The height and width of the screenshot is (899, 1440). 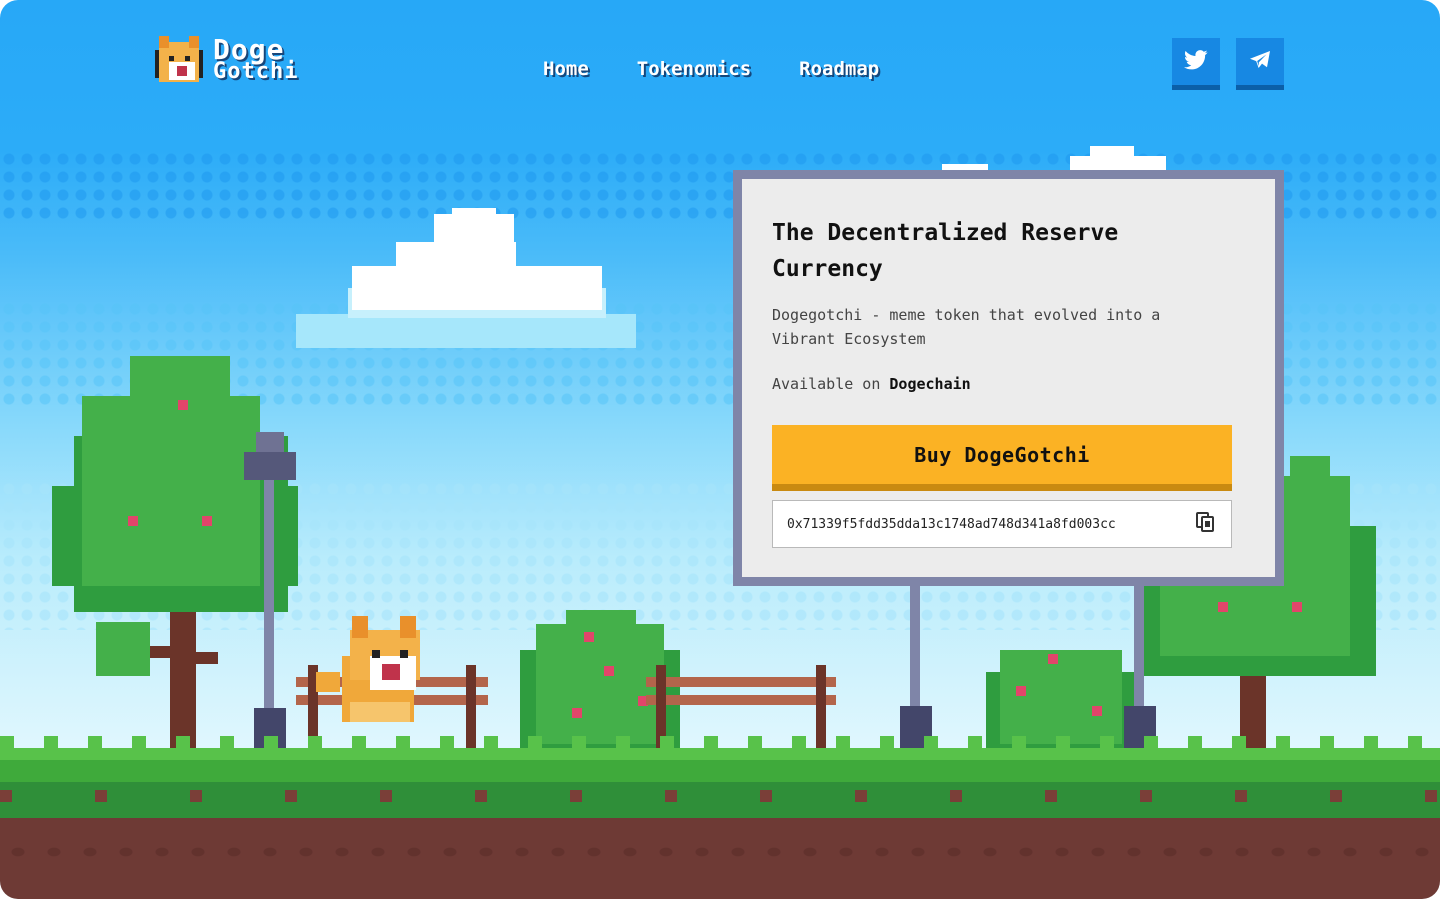 I want to click on nav-roadmap: Roadmap, so click(x=839, y=69).